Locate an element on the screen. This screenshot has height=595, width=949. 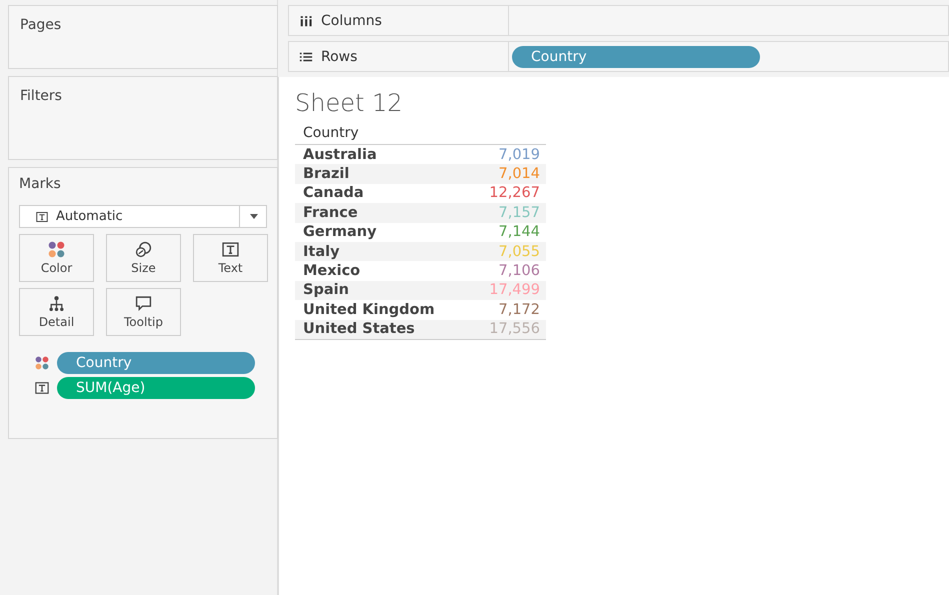
card-title: Marks is located at coordinates (40, 184).